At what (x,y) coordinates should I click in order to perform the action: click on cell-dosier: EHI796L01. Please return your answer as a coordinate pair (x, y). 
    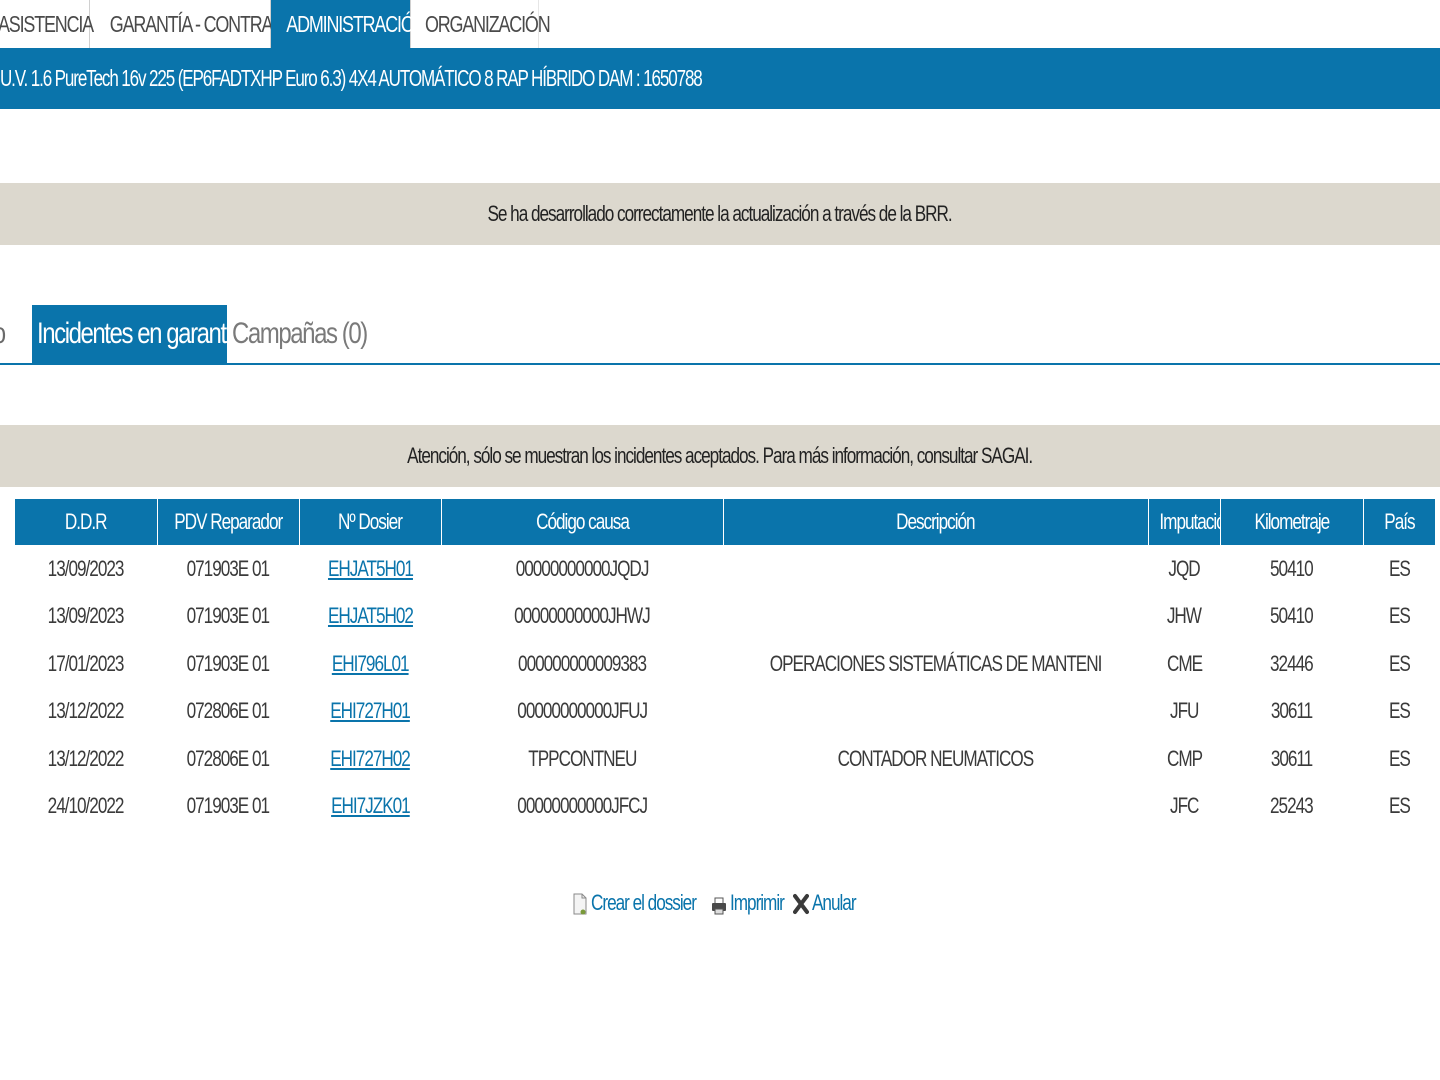
    Looking at the image, I should click on (370, 664).